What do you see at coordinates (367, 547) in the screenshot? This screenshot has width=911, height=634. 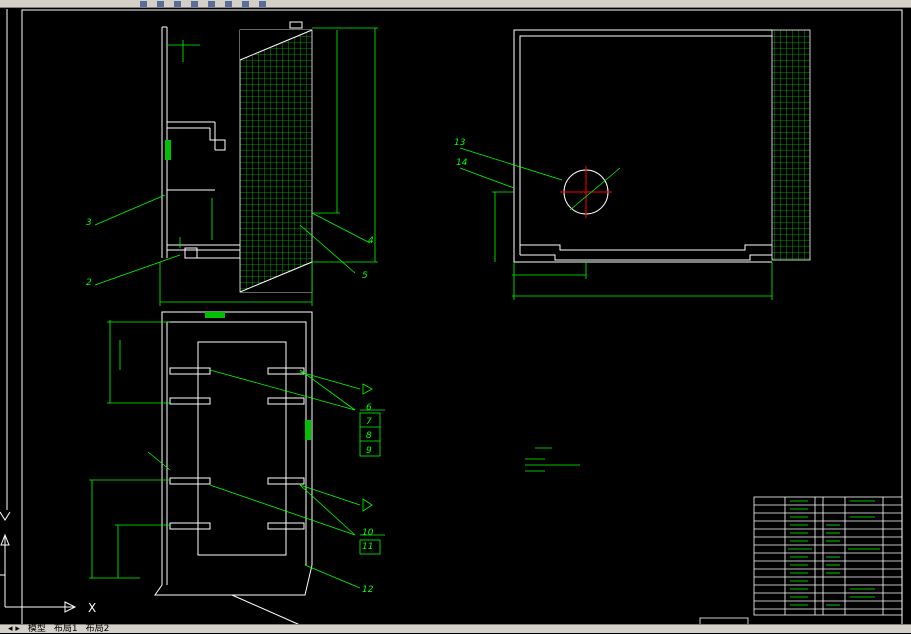 I see `callout-11: 11` at bounding box center [367, 547].